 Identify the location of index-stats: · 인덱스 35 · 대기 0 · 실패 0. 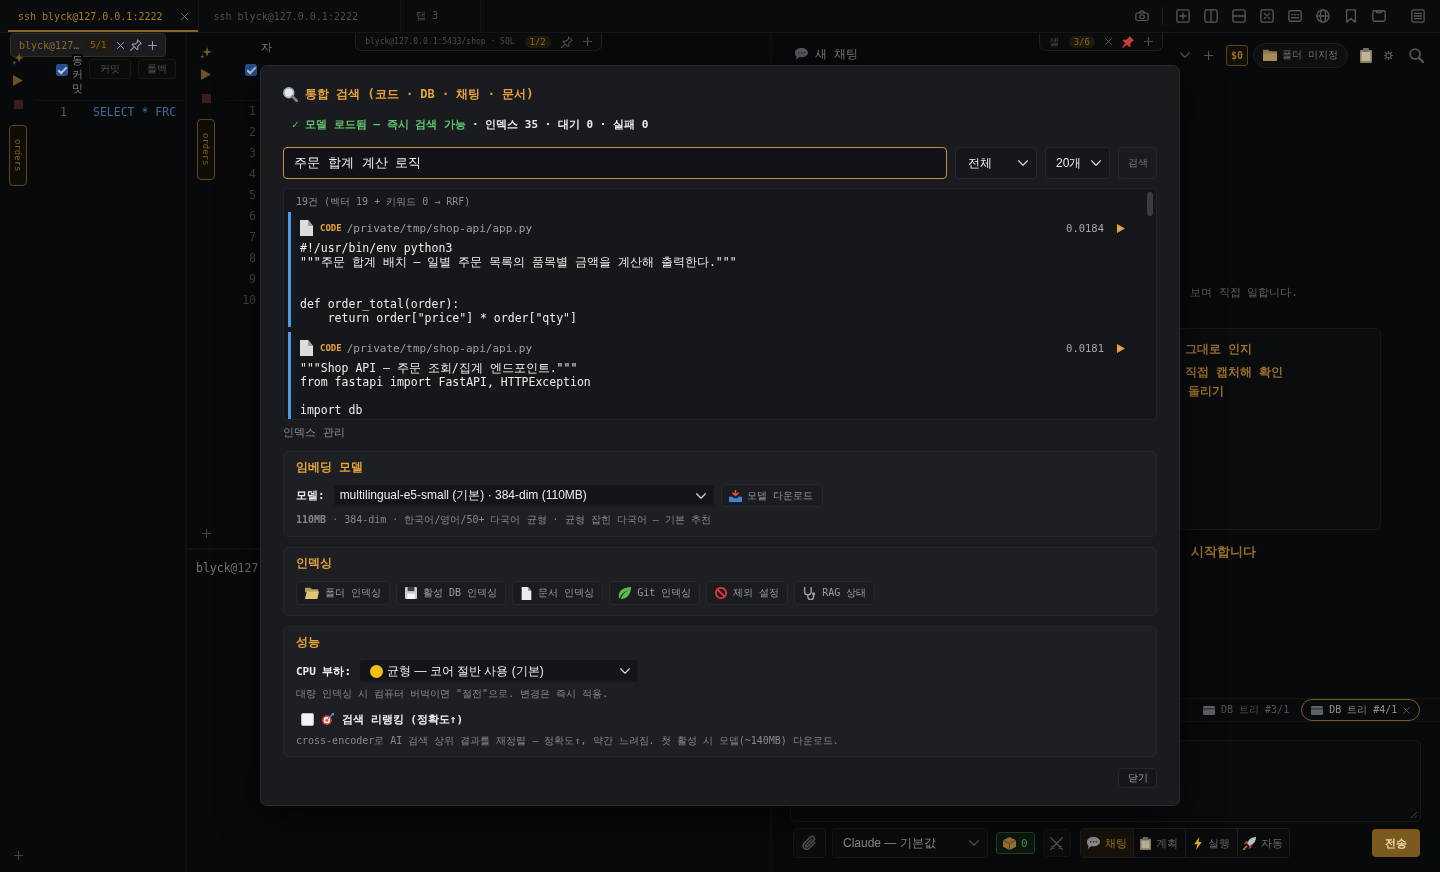
(560, 125).